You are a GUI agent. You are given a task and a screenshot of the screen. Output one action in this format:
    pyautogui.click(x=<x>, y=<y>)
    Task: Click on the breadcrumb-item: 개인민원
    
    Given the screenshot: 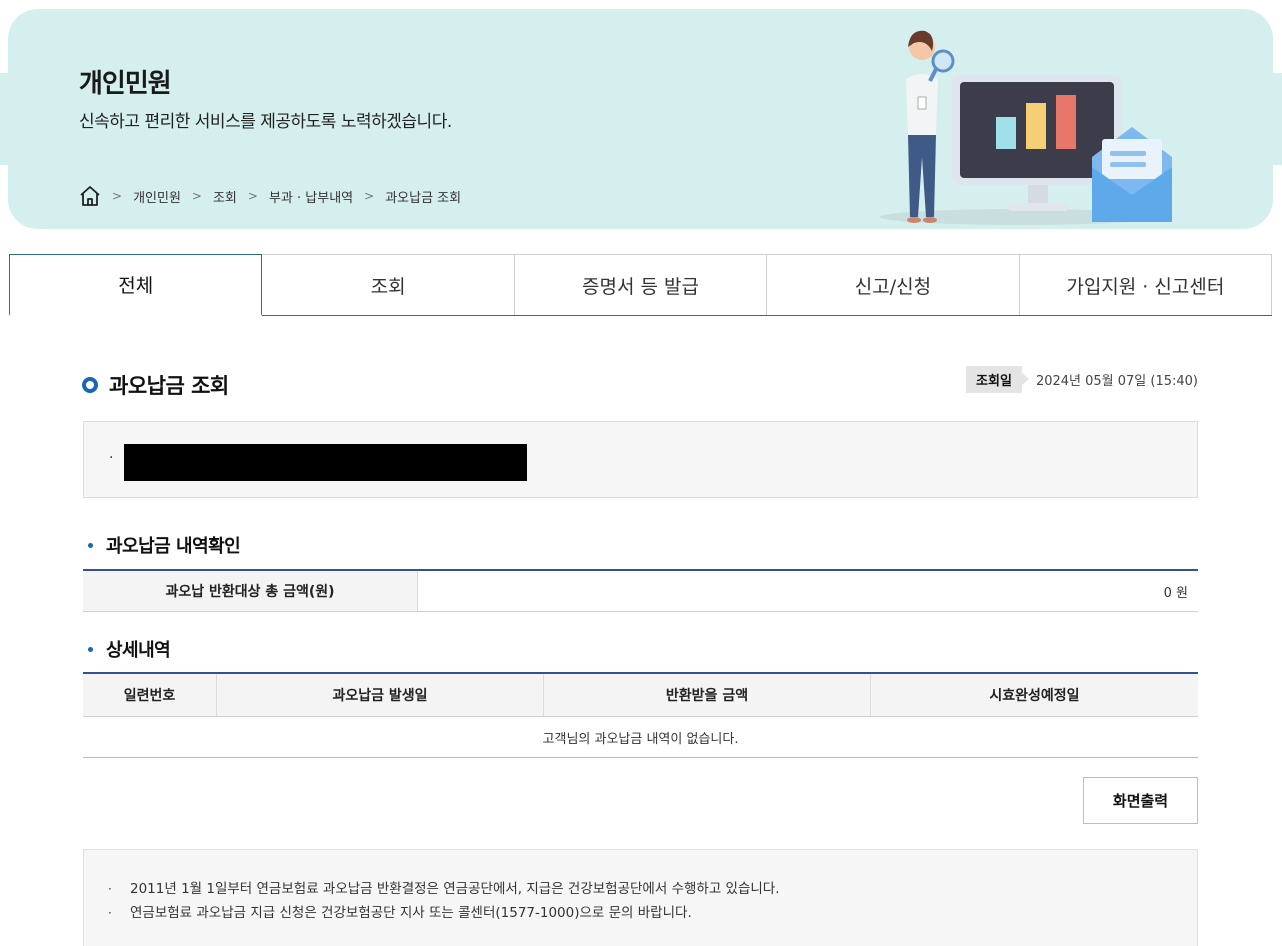 What is the action you would take?
    pyautogui.click(x=157, y=196)
    